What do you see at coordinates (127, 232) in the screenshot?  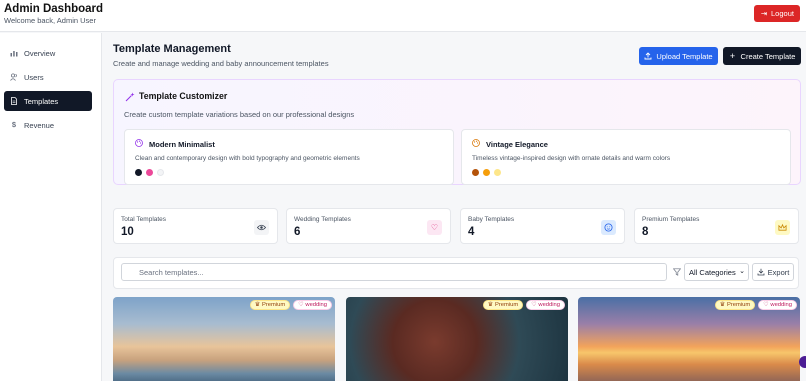 I see `stat-value: 10` at bounding box center [127, 232].